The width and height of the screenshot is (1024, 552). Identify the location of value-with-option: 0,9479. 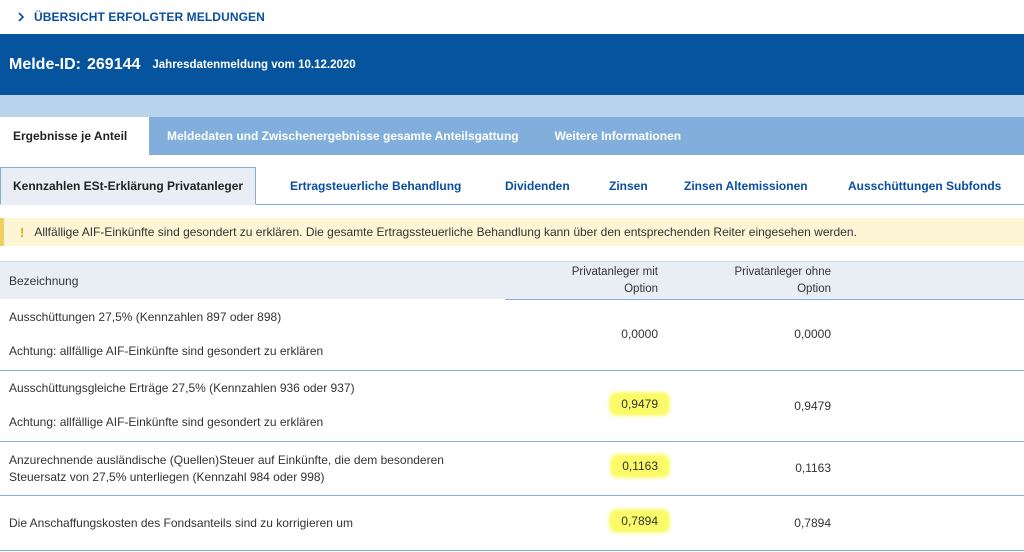
(639, 404).